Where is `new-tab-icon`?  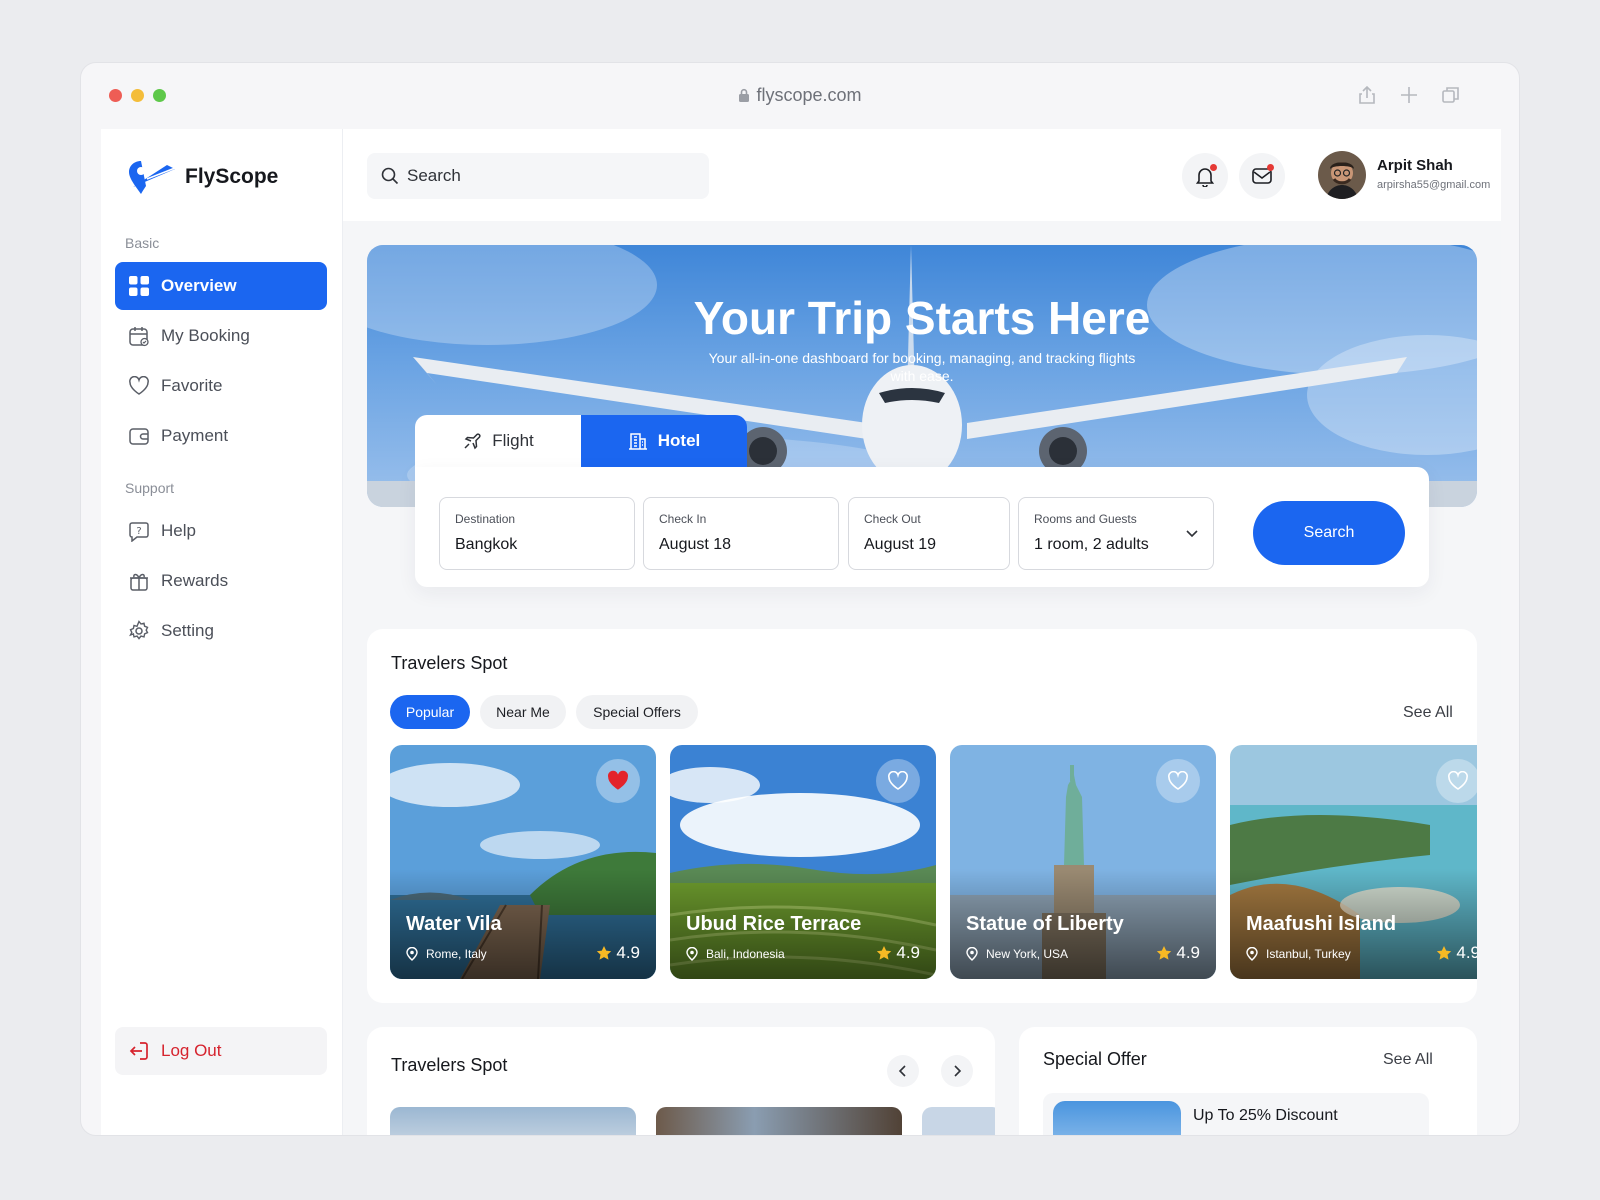 new-tab-icon is located at coordinates (1409, 95).